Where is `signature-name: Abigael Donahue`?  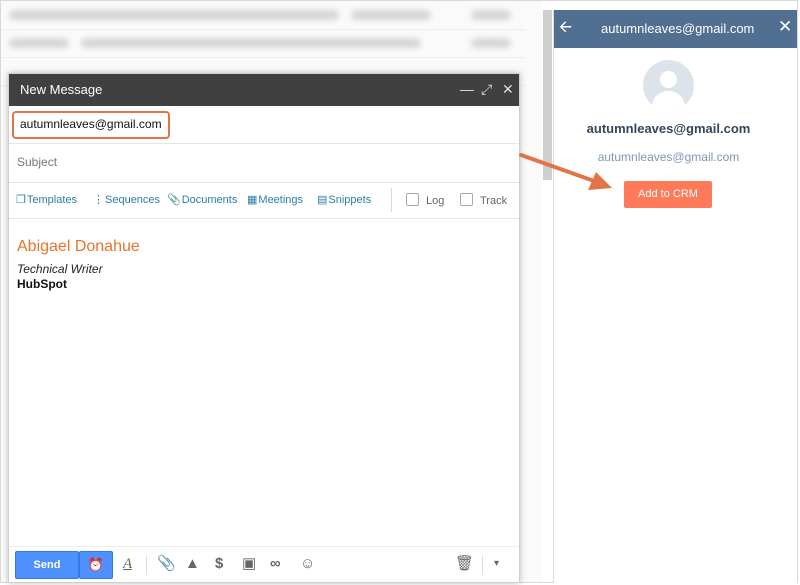
signature-name: Abigael Donahue is located at coordinates (78, 246).